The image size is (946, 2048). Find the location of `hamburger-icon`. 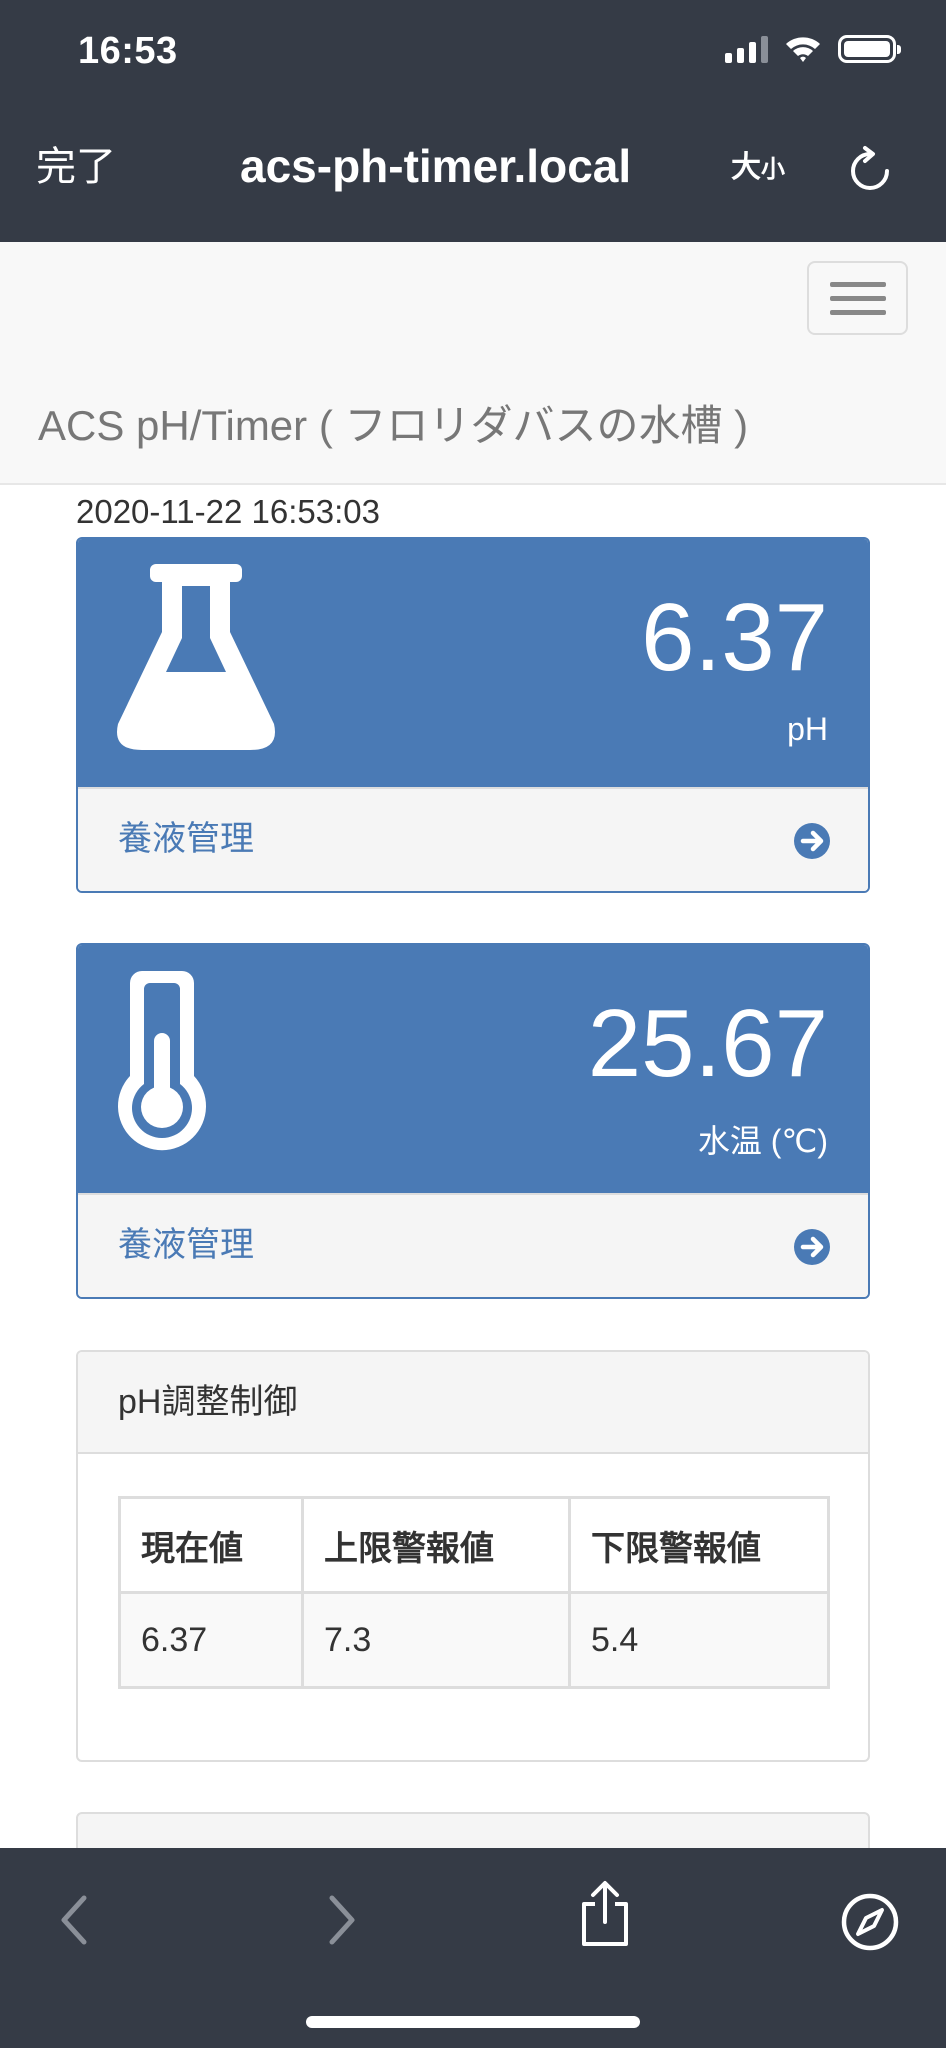

hamburger-icon is located at coordinates (857, 298).